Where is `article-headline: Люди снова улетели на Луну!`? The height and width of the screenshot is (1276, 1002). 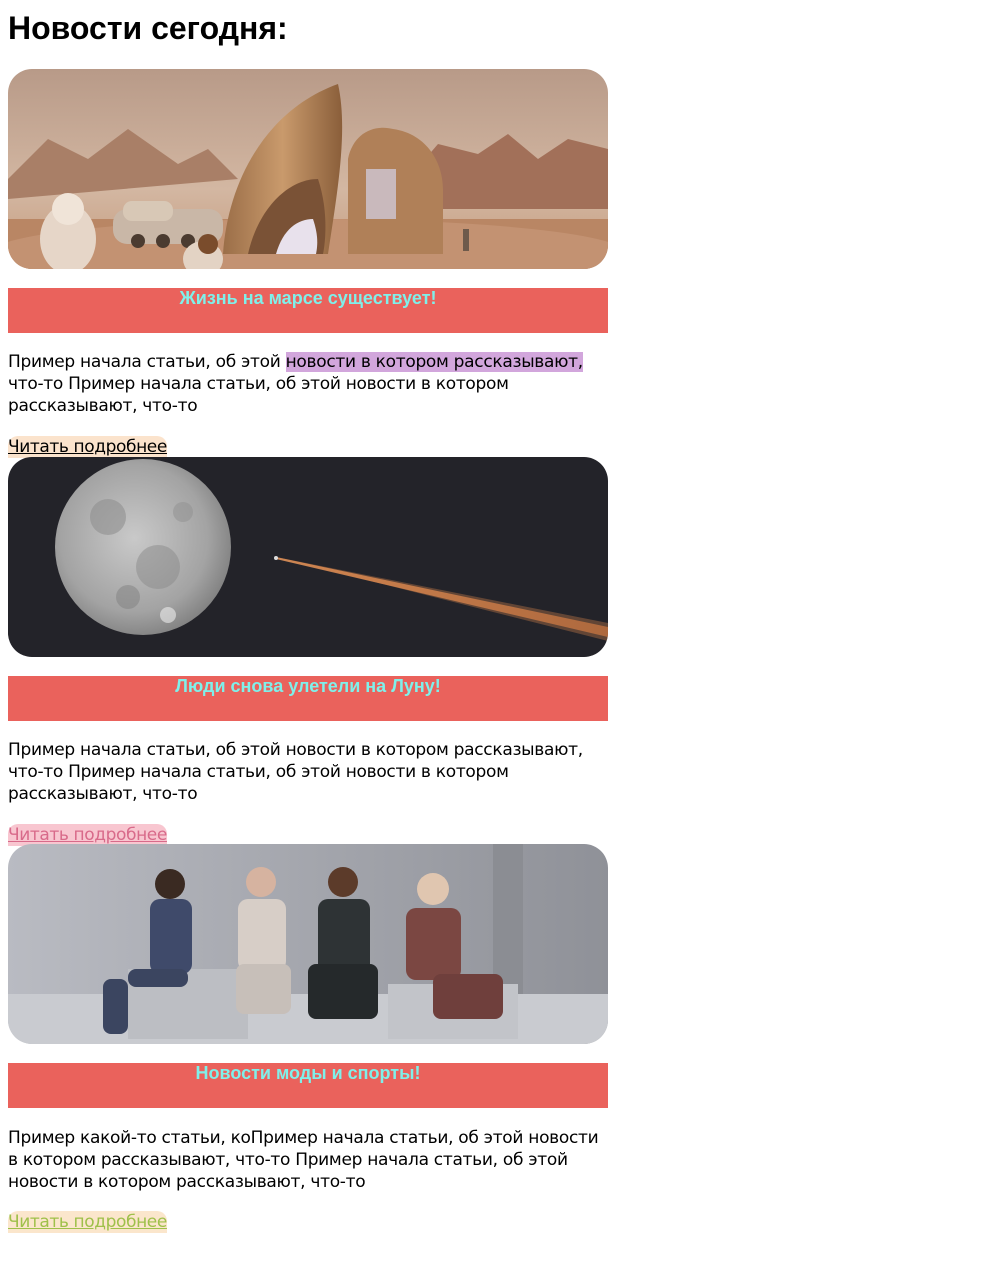
article-headline: Люди снова улетели на Луну! is located at coordinates (308, 686).